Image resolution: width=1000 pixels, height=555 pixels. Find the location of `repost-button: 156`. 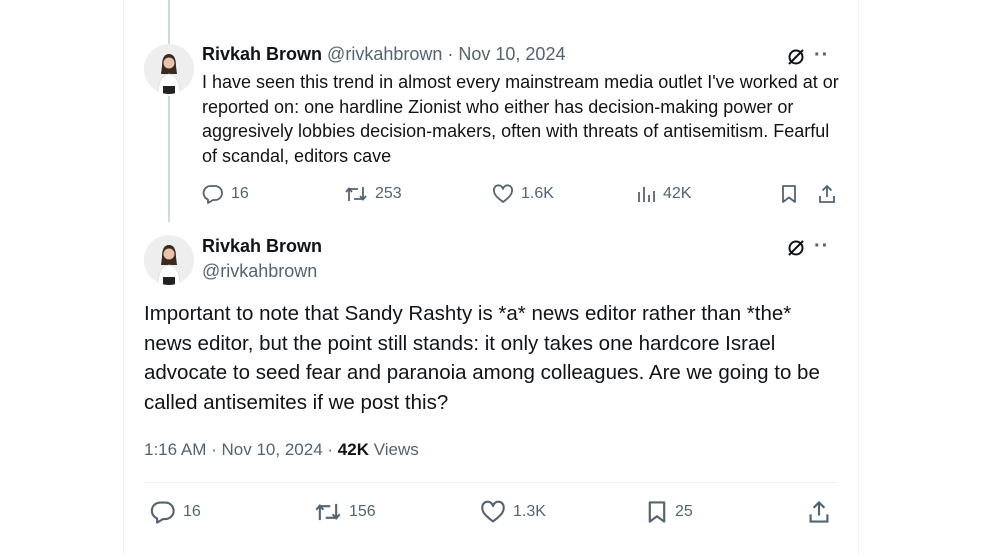

repost-button: 156 is located at coordinates (345, 512).